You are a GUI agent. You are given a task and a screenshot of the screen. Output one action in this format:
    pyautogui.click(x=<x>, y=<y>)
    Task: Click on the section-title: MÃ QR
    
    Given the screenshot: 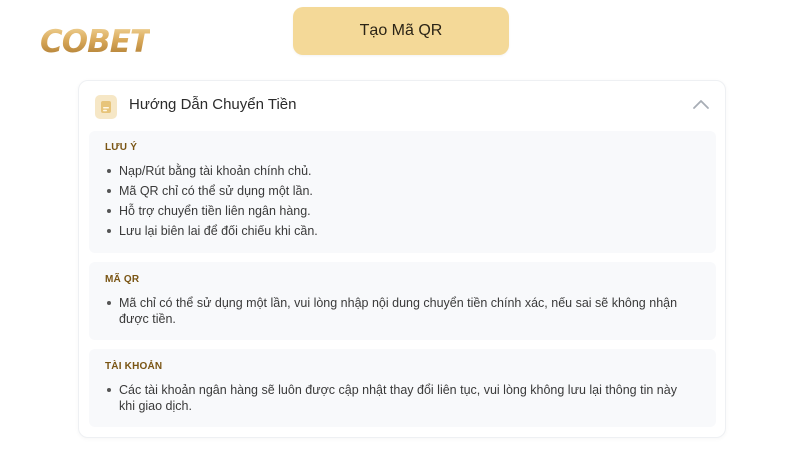 What is the action you would take?
    pyautogui.click(x=122, y=279)
    